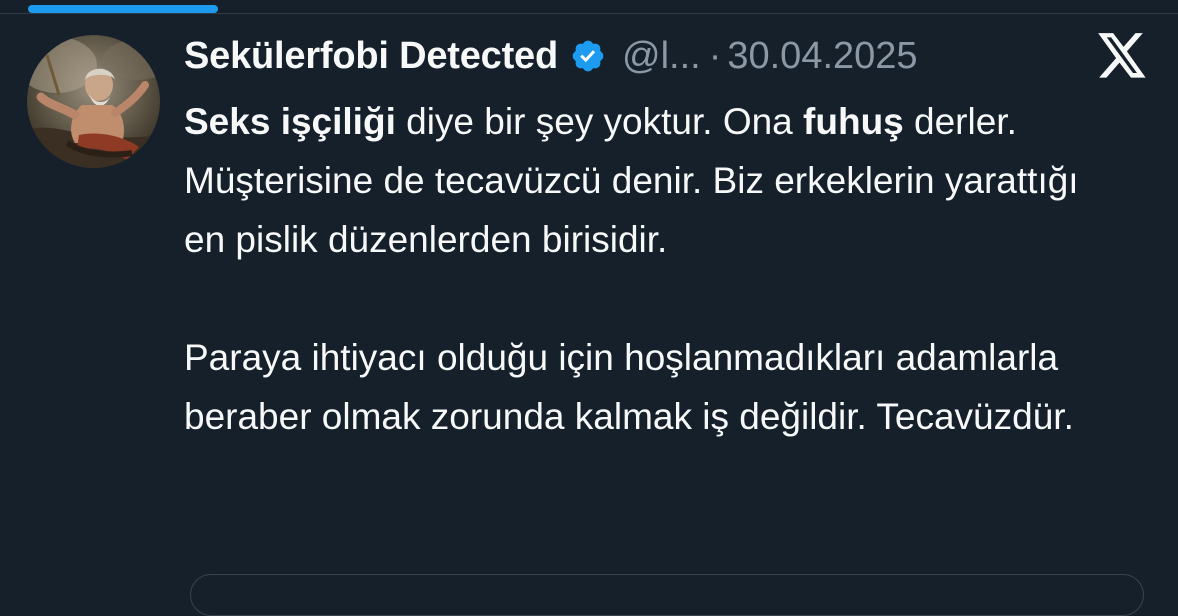 Image resolution: width=1178 pixels, height=616 pixels. What do you see at coordinates (822, 56) in the screenshot?
I see `tweet-date: 30.04.2025` at bounding box center [822, 56].